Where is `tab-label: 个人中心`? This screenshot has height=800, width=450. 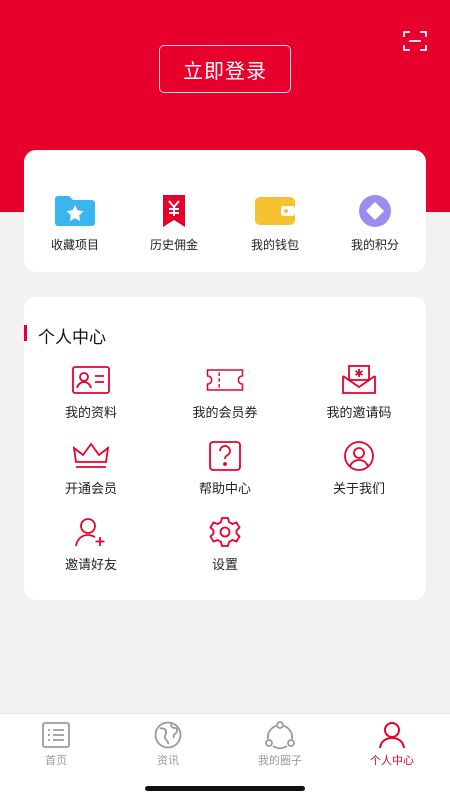
tab-label: 个人中心 is located at coordinates (392, 761).